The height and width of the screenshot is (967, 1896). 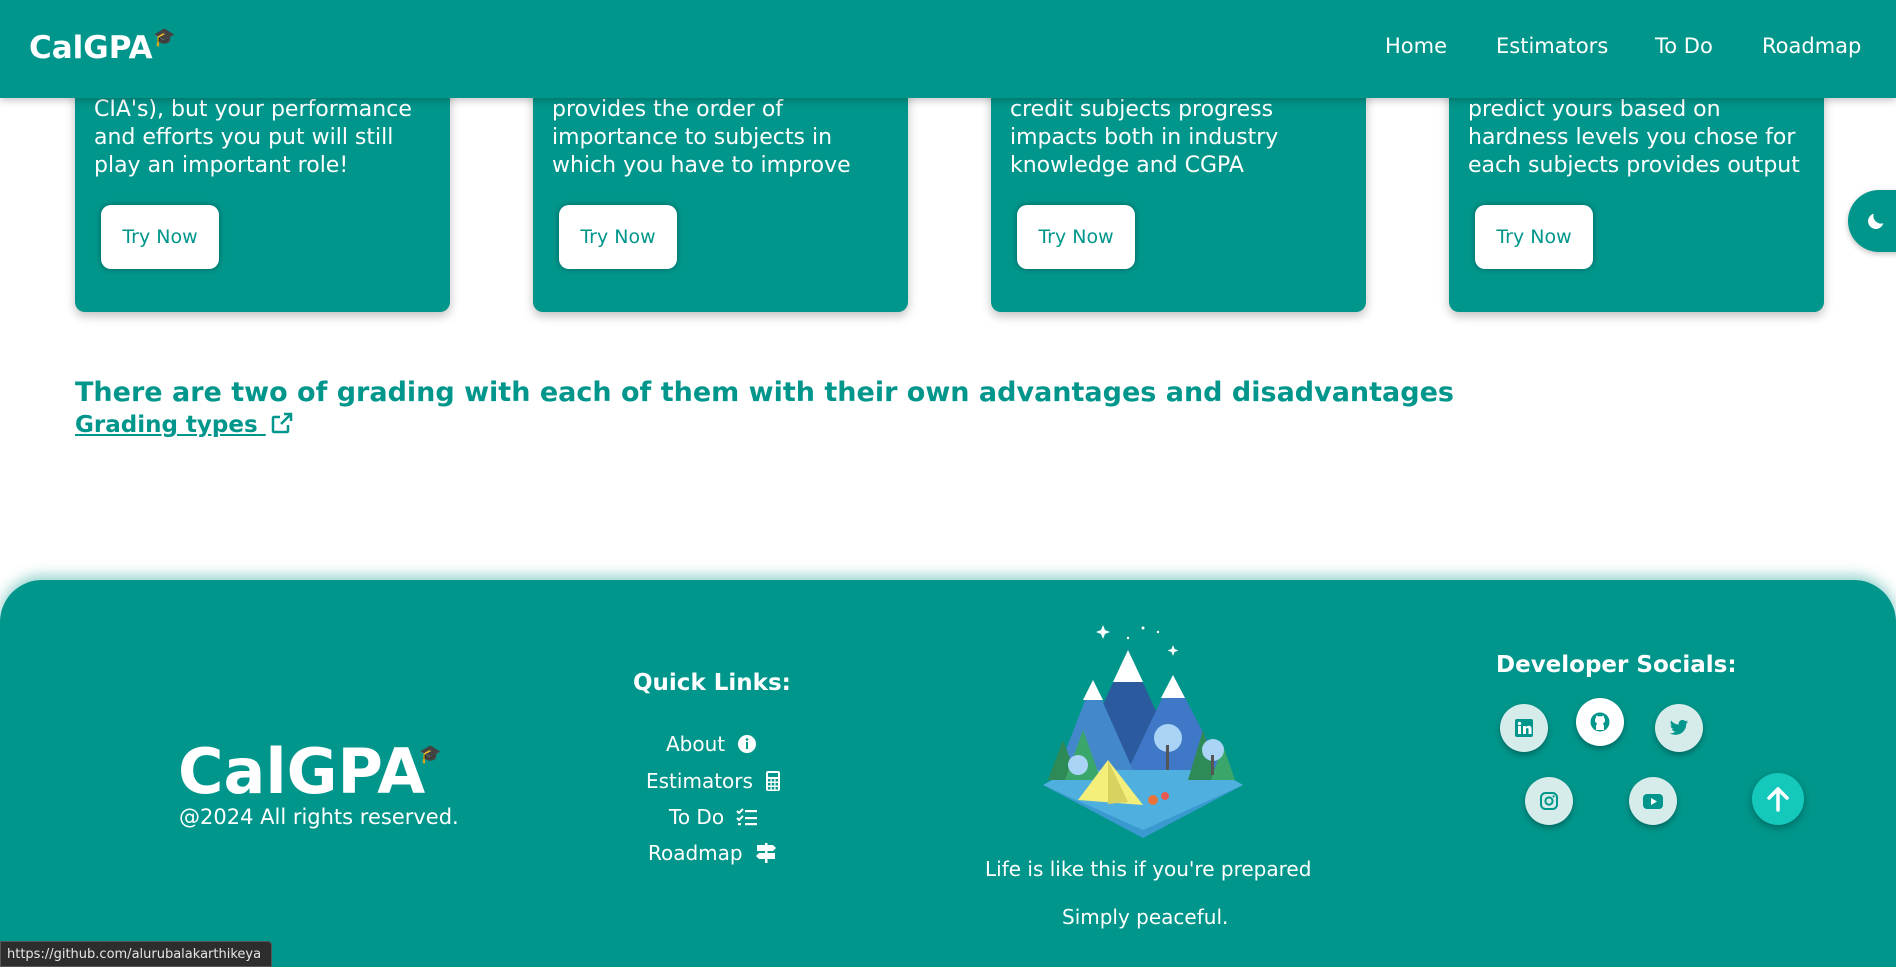 I want to click on card-line: and efforts you put will still, so click(x=244, y=137).